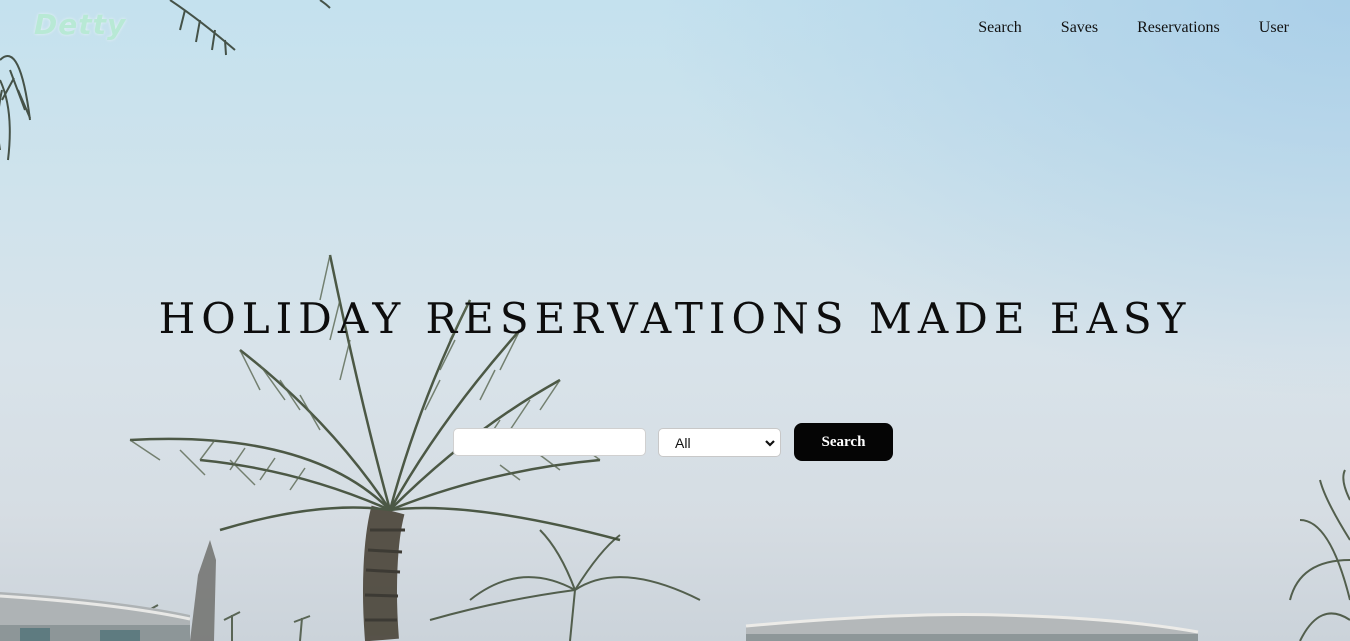 The width and height of the screenshot is (1350, 641). What do you see at coordinates (1079, 28) in the screenshot?
I see `nav-saves: Saves` at bounding box center [1079, 28].